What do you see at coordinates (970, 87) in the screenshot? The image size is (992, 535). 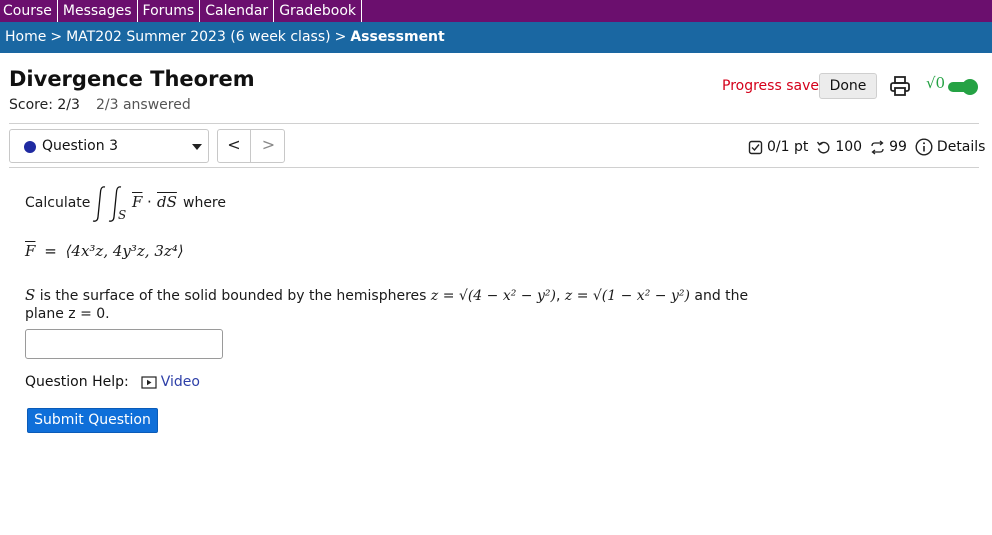 I see `toggle-knob` at bounding box center [970, 87].